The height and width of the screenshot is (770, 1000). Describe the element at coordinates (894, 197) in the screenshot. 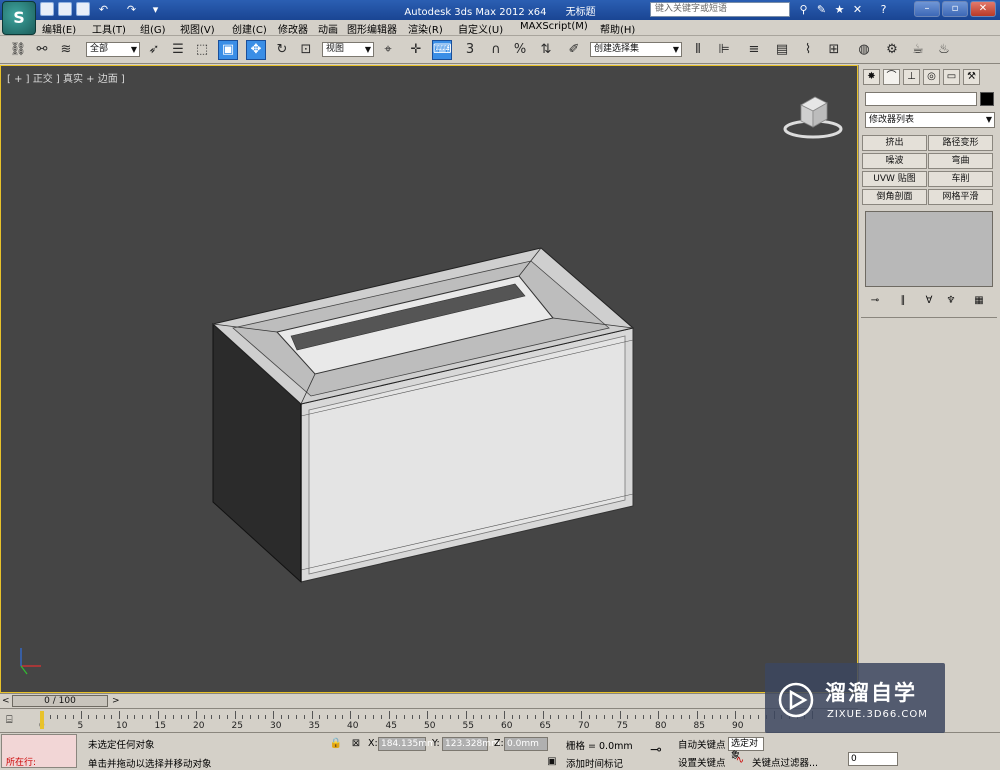

I see `bevel-profile-button: 倒角剖面` at that location.